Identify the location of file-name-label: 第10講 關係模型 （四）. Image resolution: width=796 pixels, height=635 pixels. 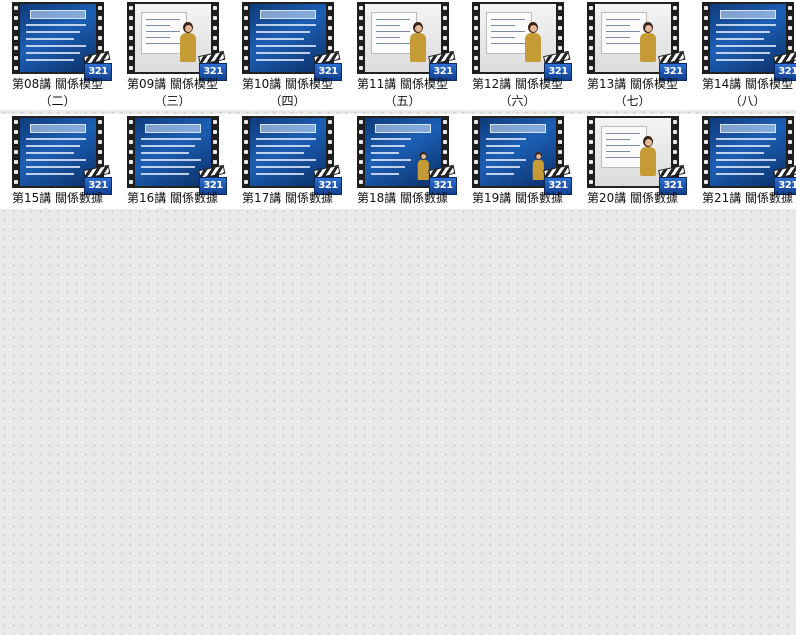
(287, 93).